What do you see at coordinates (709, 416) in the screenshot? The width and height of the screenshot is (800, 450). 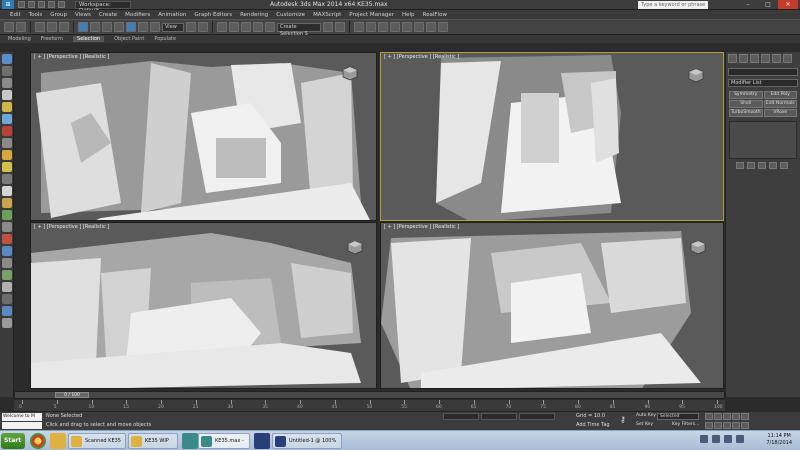 I see `go-to-start-icon` at bounding box center [709, 416].